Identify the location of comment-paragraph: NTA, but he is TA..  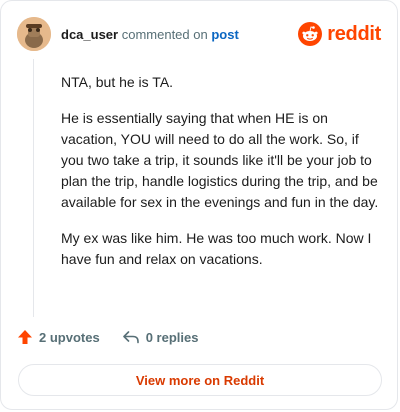
(117, 82).